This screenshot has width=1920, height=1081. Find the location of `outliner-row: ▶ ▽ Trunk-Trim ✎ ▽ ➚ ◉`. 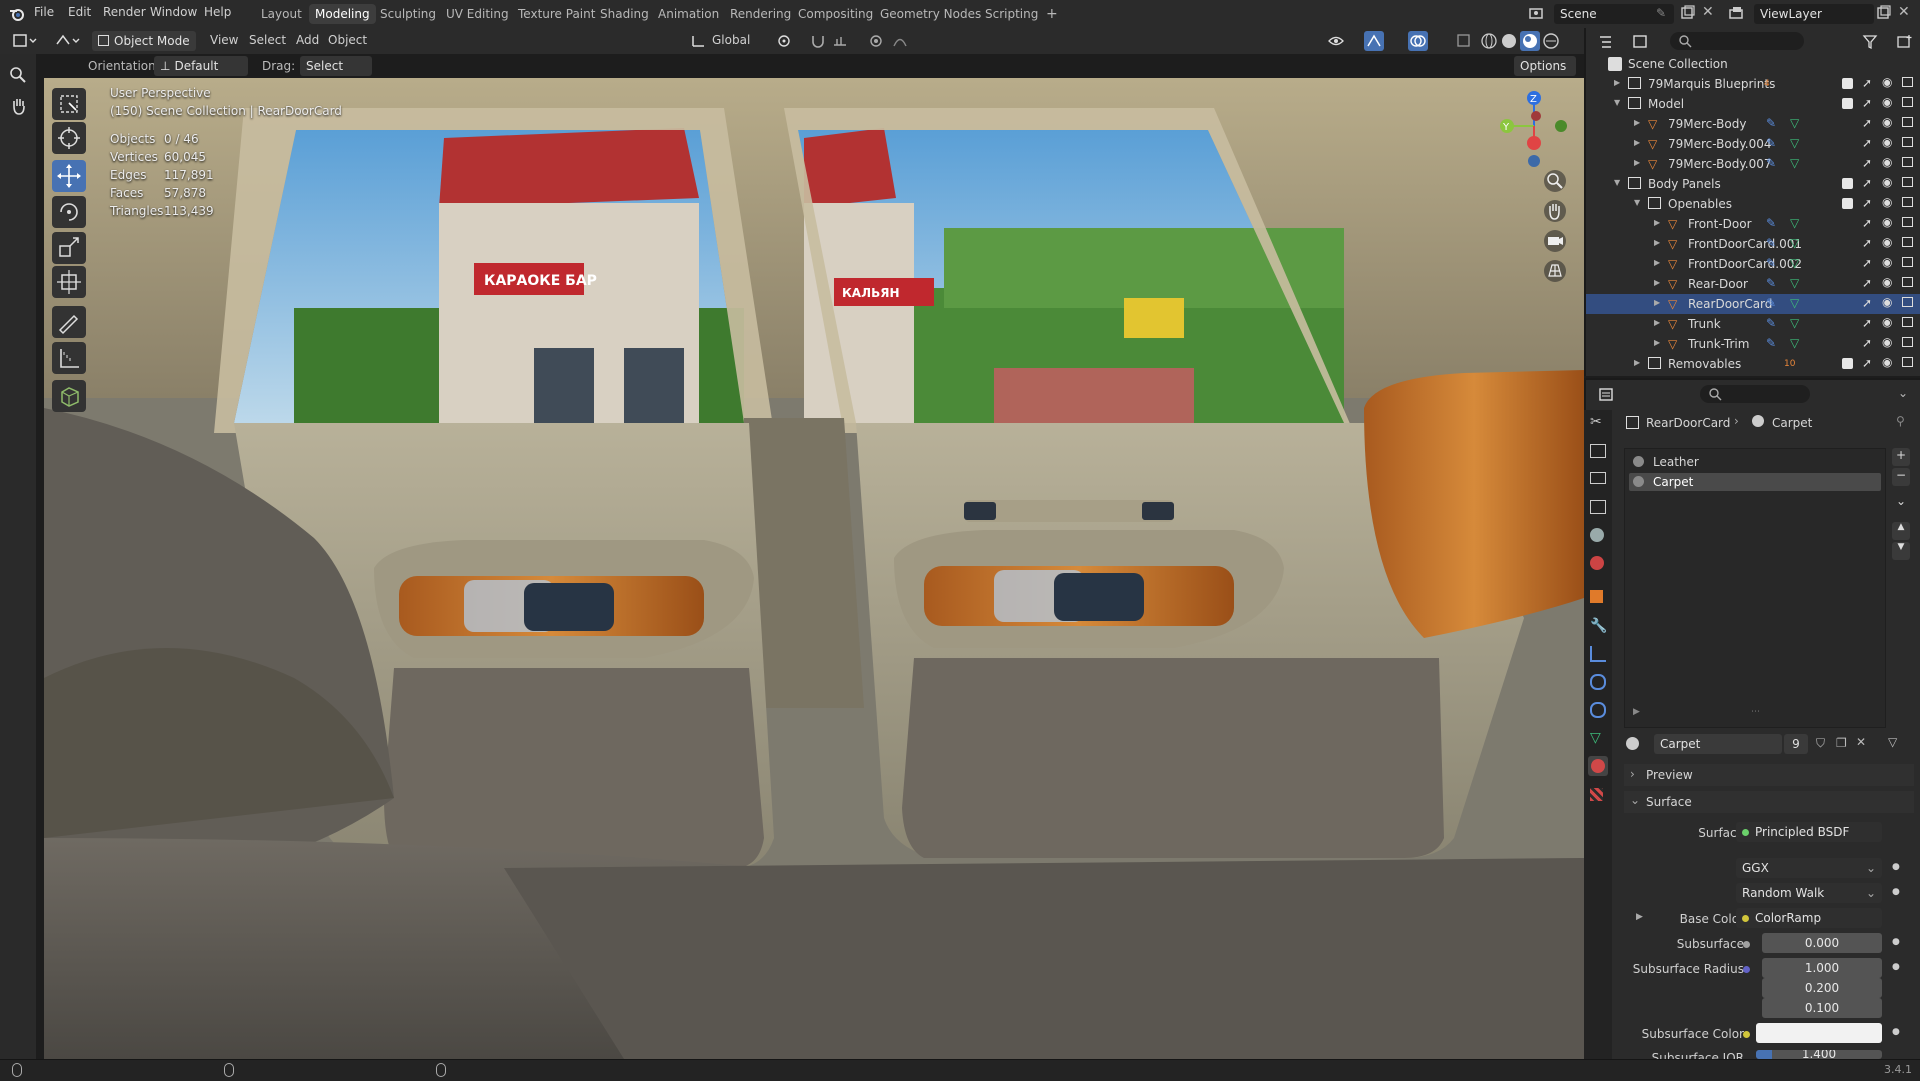

outliner-row: ▶ ▽ Trunk-Trim ✎ ▽ ➚ ◉ is located at coordinates (1753, 344).